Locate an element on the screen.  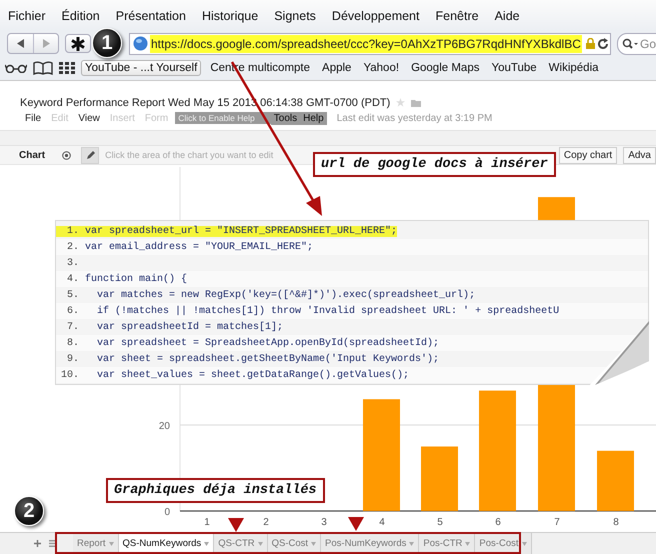
search-placeholder: Go is located at coordinates (648, 43).